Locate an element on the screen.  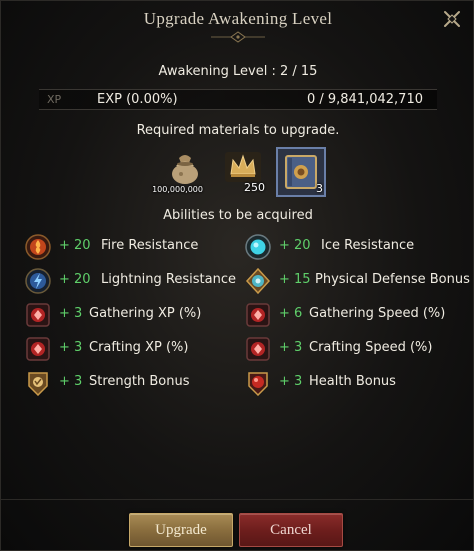
material-item: 100,000,000 is located at coordinates (180, 170).